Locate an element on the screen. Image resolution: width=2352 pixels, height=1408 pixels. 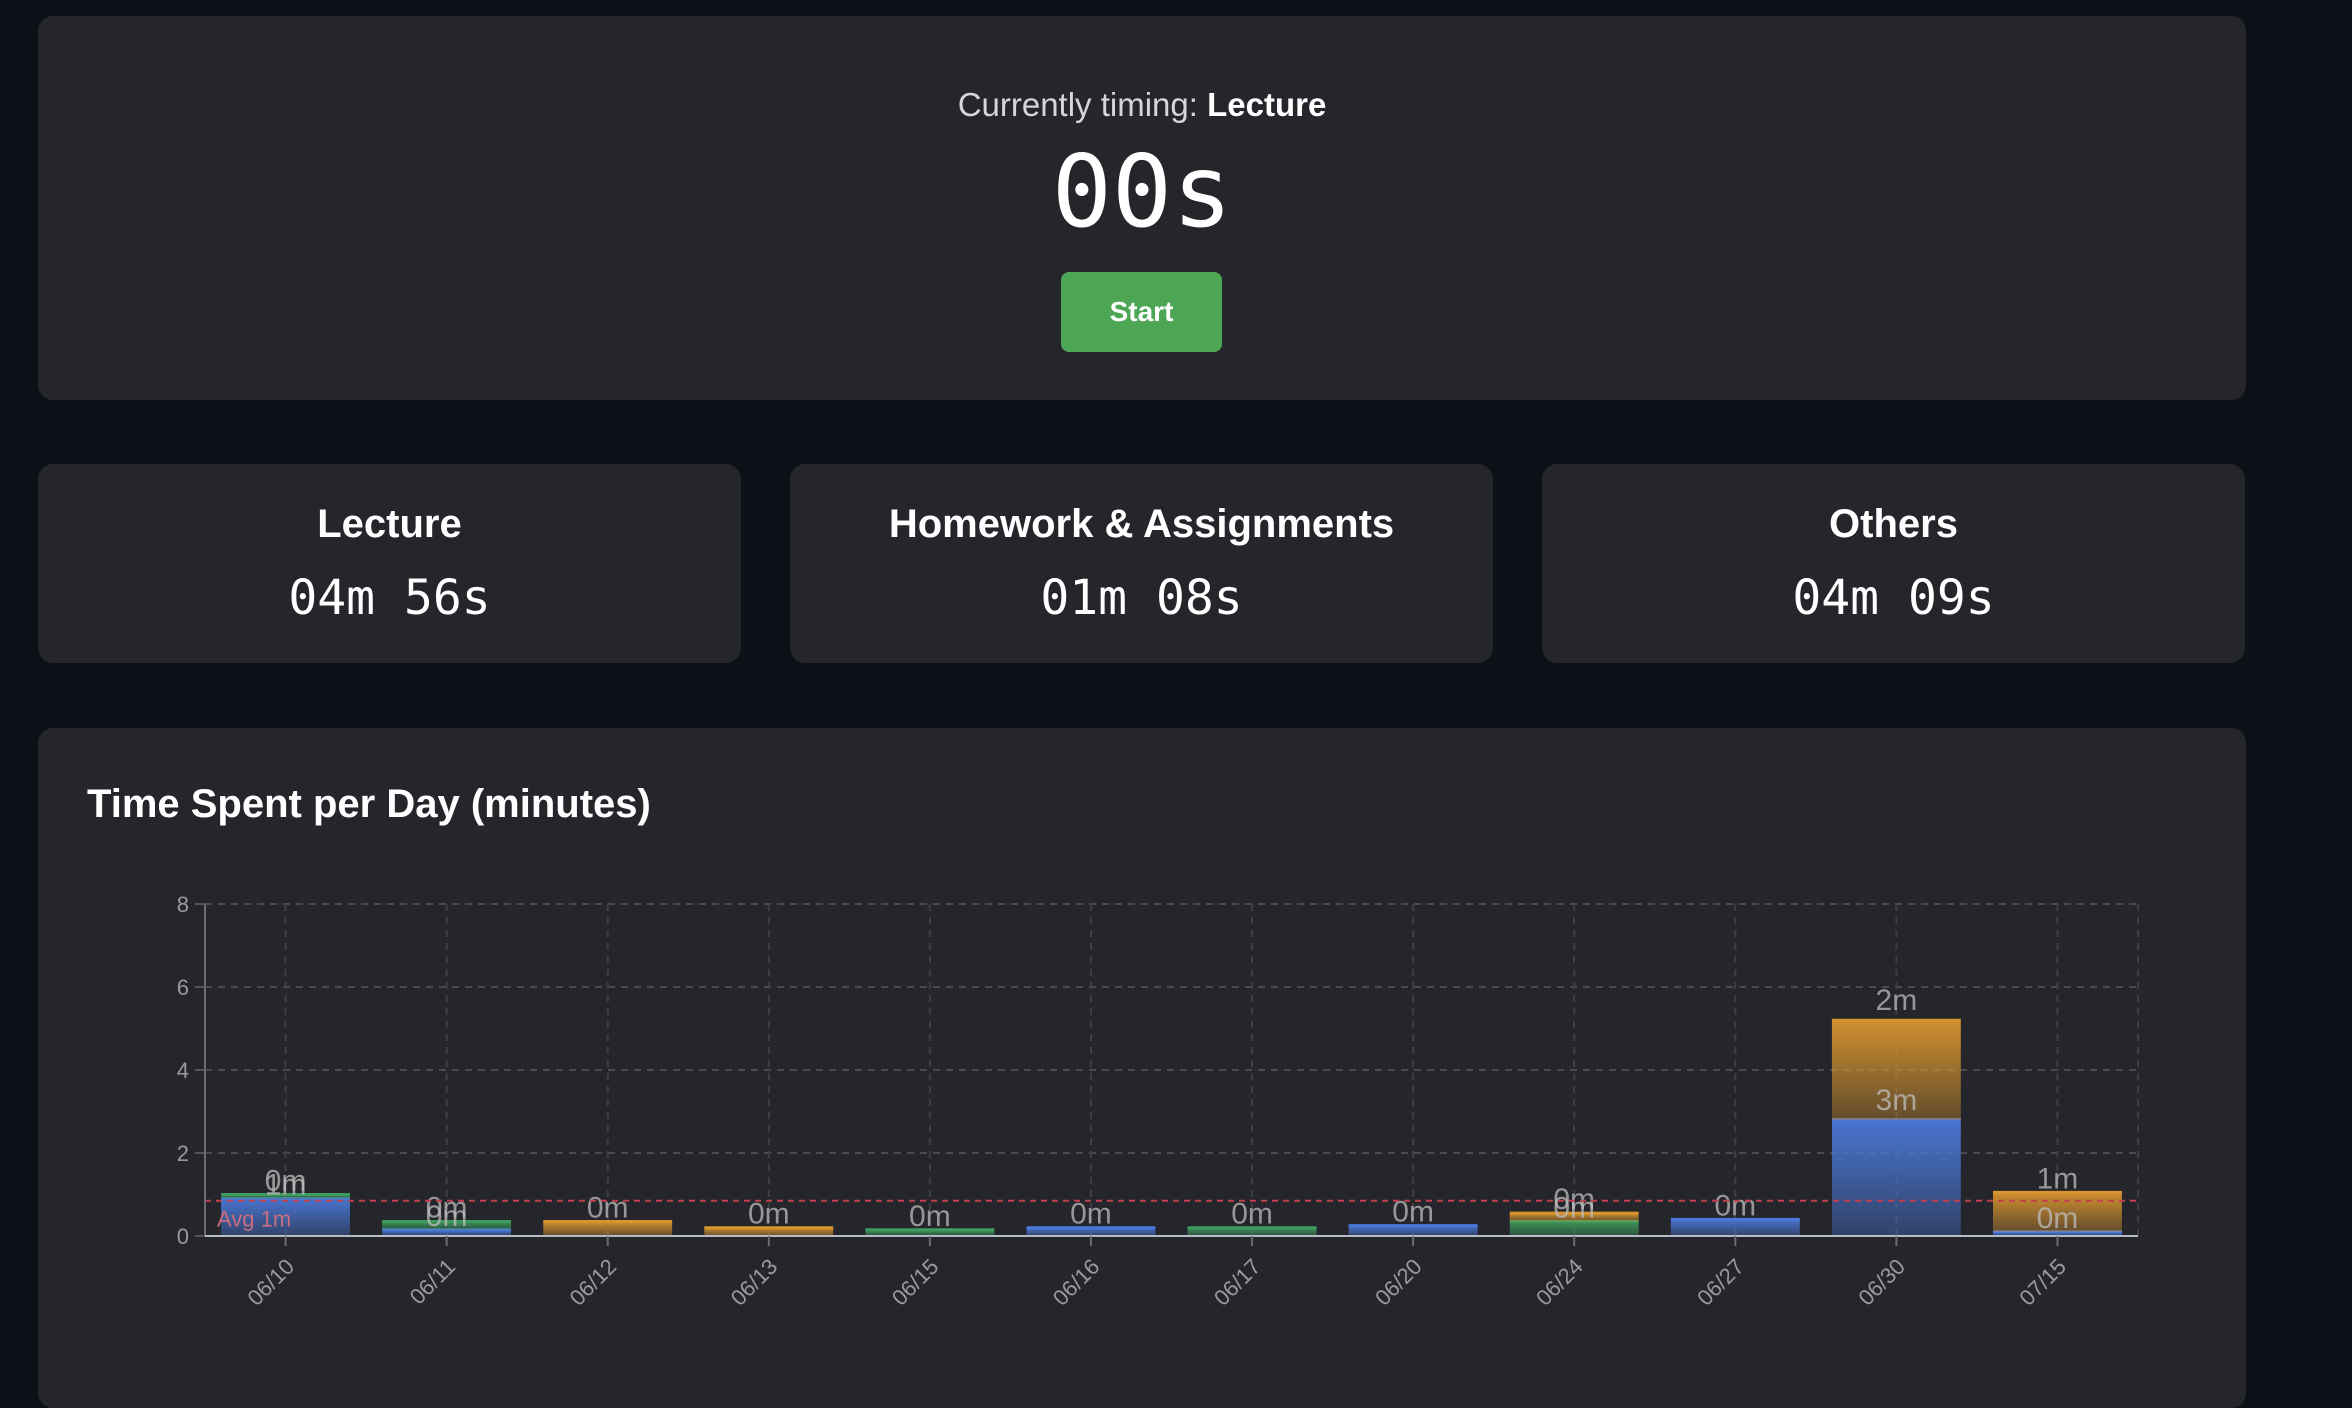
timer-display: 00s is located at coordinates (1142, 191).